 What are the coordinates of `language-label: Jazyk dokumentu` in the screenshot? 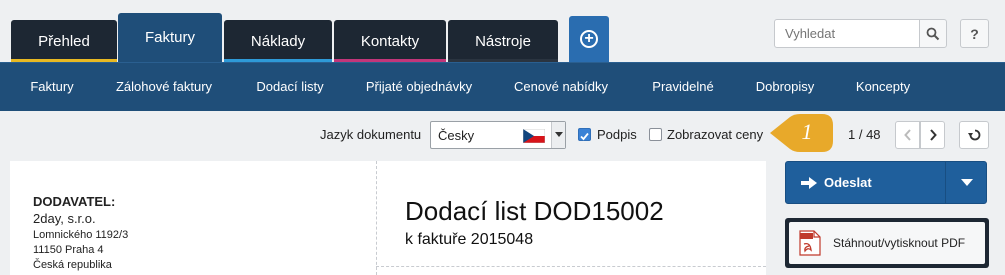 It's located at (371, 134).